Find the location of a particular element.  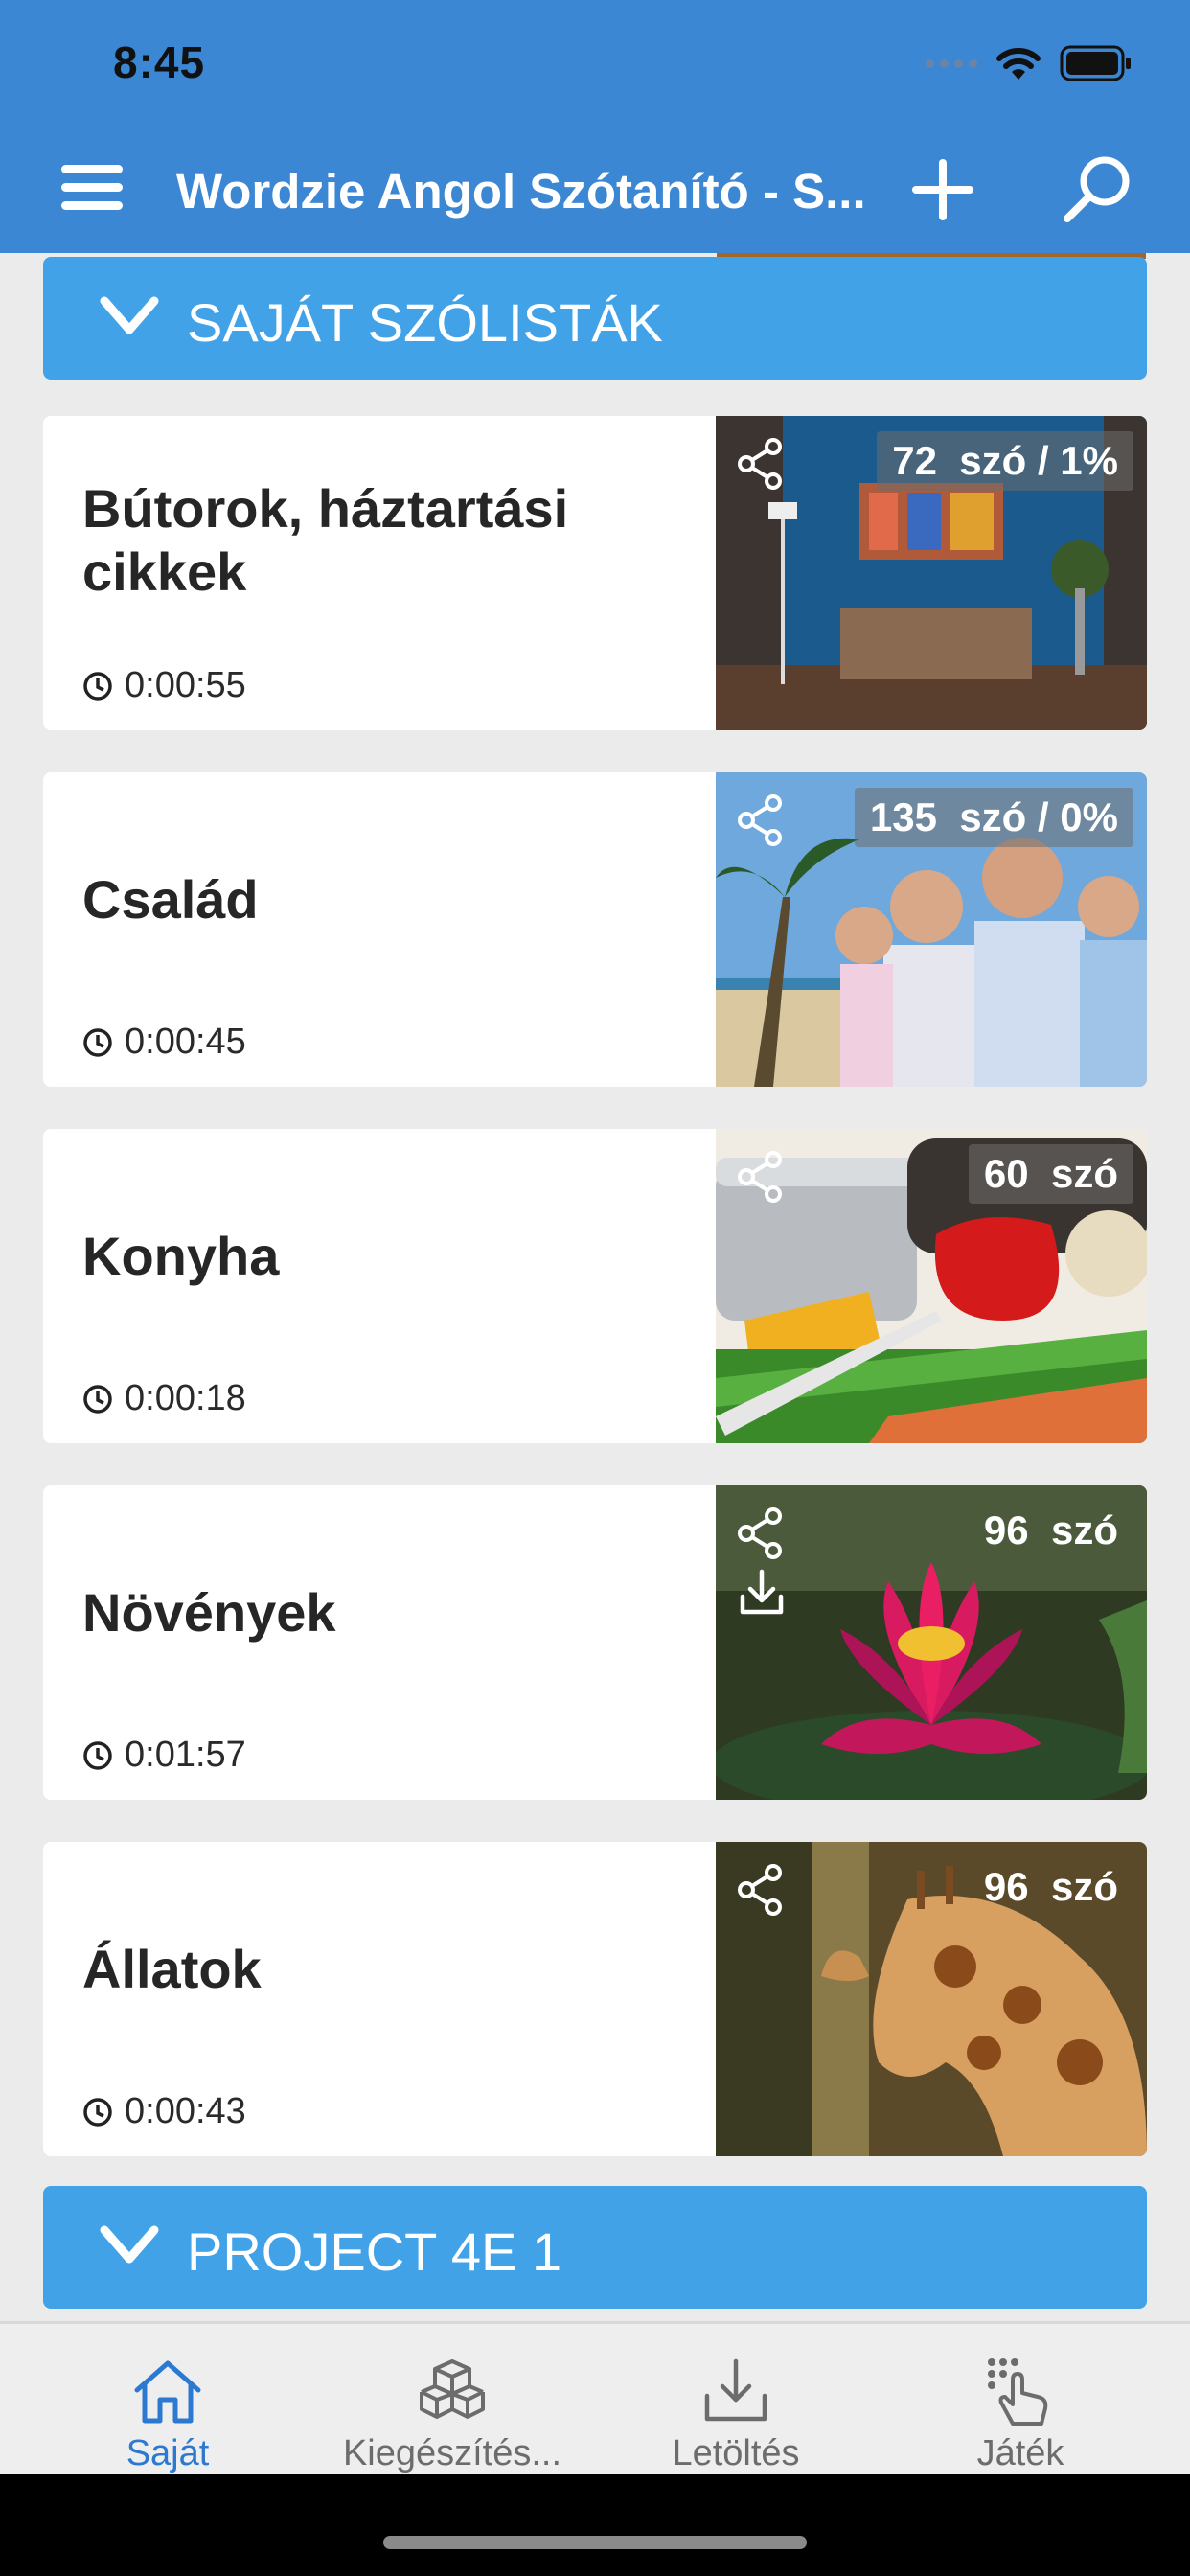

cellular-signal-icon is located at coordinates (952, 63).